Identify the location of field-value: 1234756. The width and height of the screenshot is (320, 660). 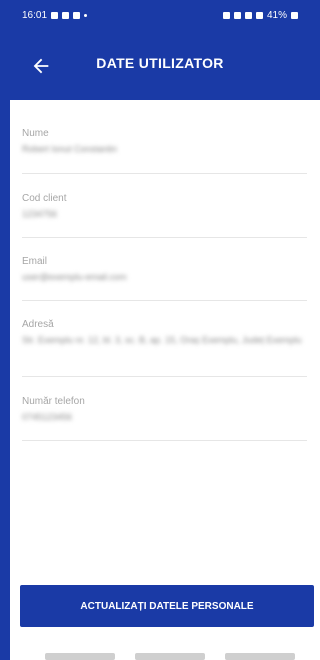
(40, 214).